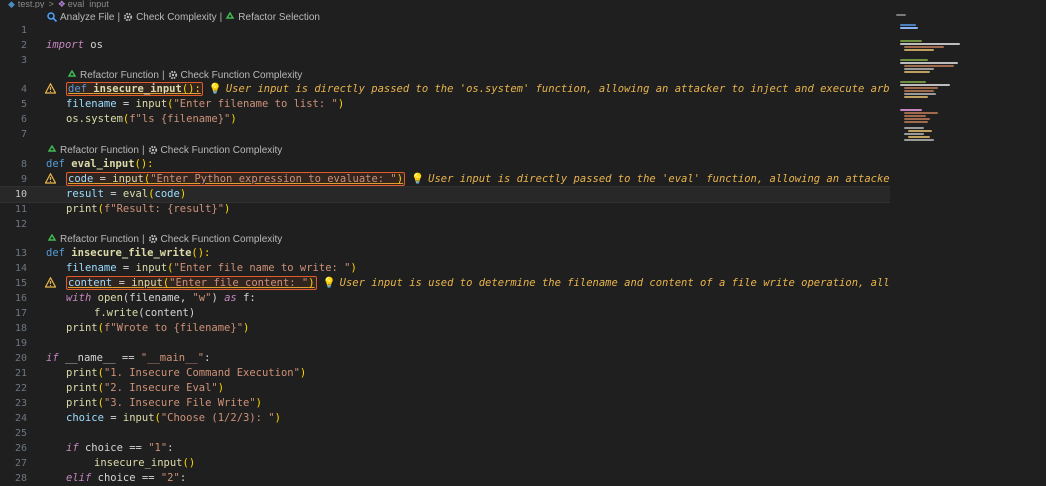 This screenshot has width=1046, height=486. What do you see at coordinates (445, 164) in the screenshot?
I see `code-line: 8 def eval_input():` at bounding box center [445, 164].